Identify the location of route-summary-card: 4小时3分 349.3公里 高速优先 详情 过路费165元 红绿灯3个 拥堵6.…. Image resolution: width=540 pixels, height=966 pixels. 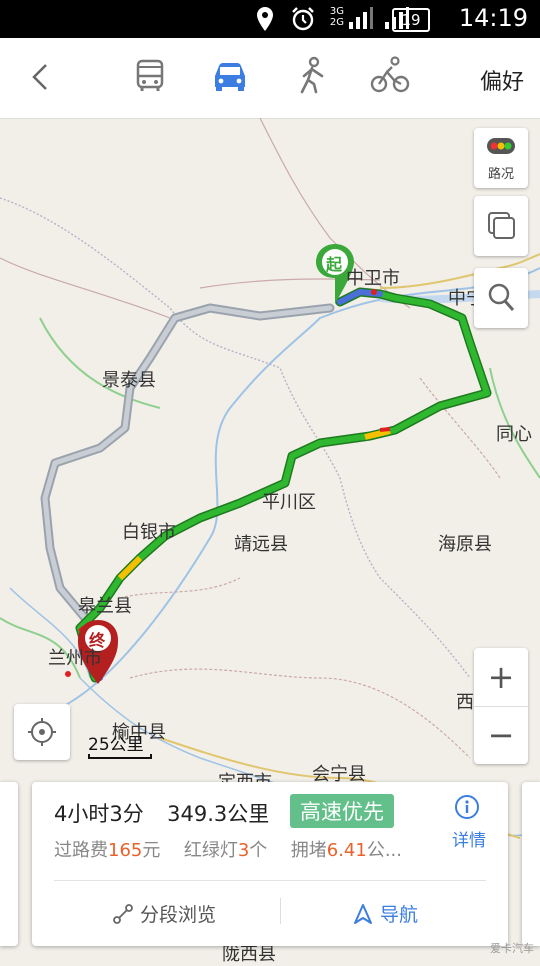
(270, 864).